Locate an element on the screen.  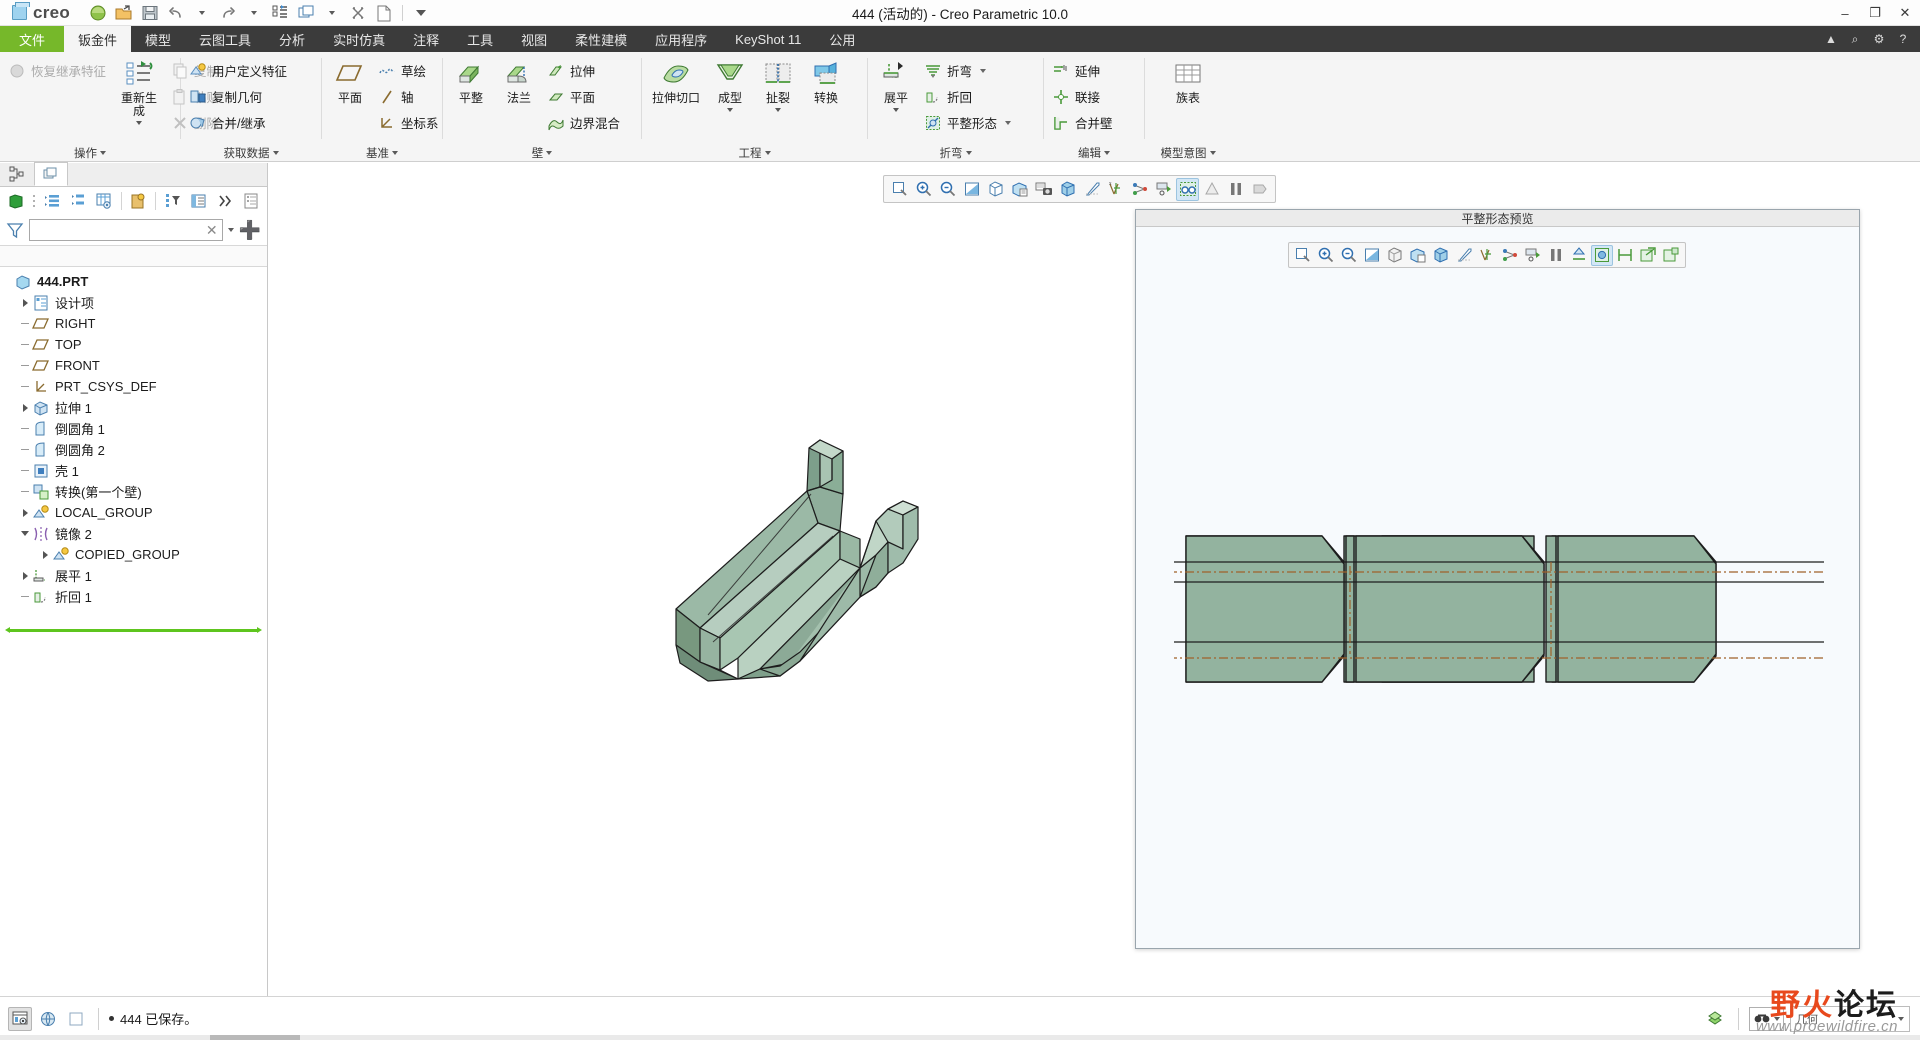
tree-item-front: FRONT is located at coordinates (133, 365).